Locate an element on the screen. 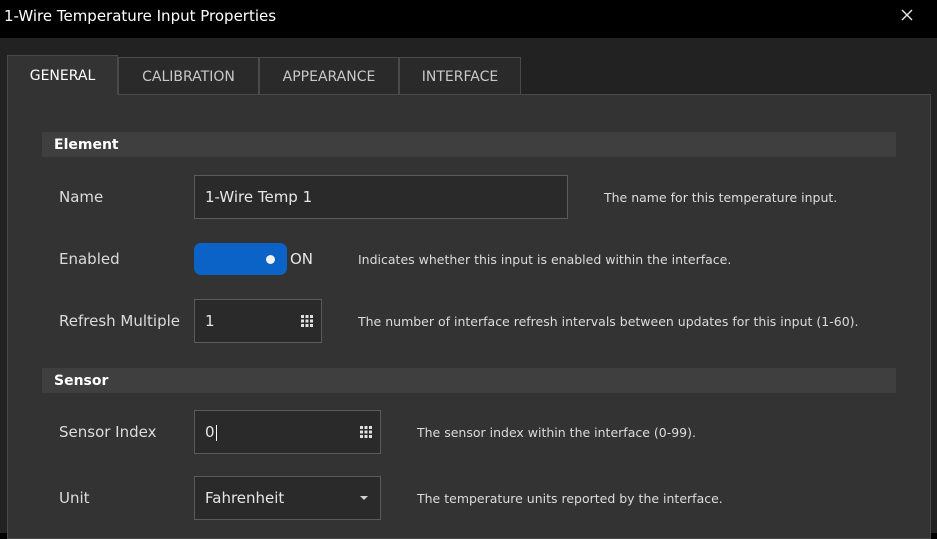 Image resolution: width=937 pixels, height=539 pixels. unit-select: Fahrenheit is located at coordinates (287, 498).